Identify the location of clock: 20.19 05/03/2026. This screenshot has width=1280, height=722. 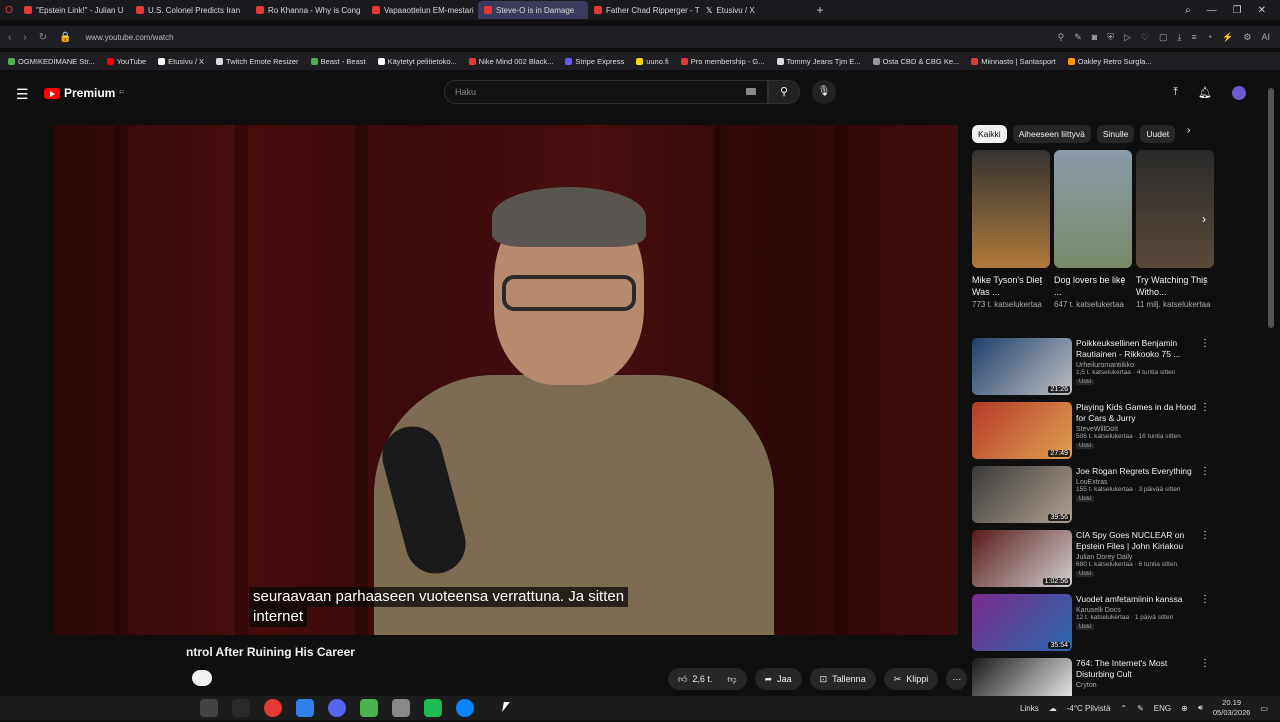
(1232, 708).